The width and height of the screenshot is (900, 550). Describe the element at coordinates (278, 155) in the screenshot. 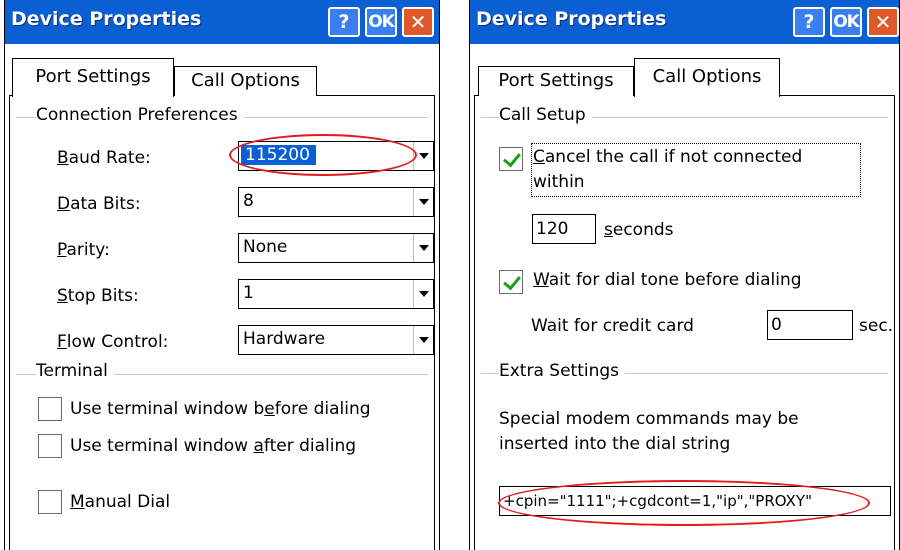

I see `baud-rate-value: 115200` at that location.